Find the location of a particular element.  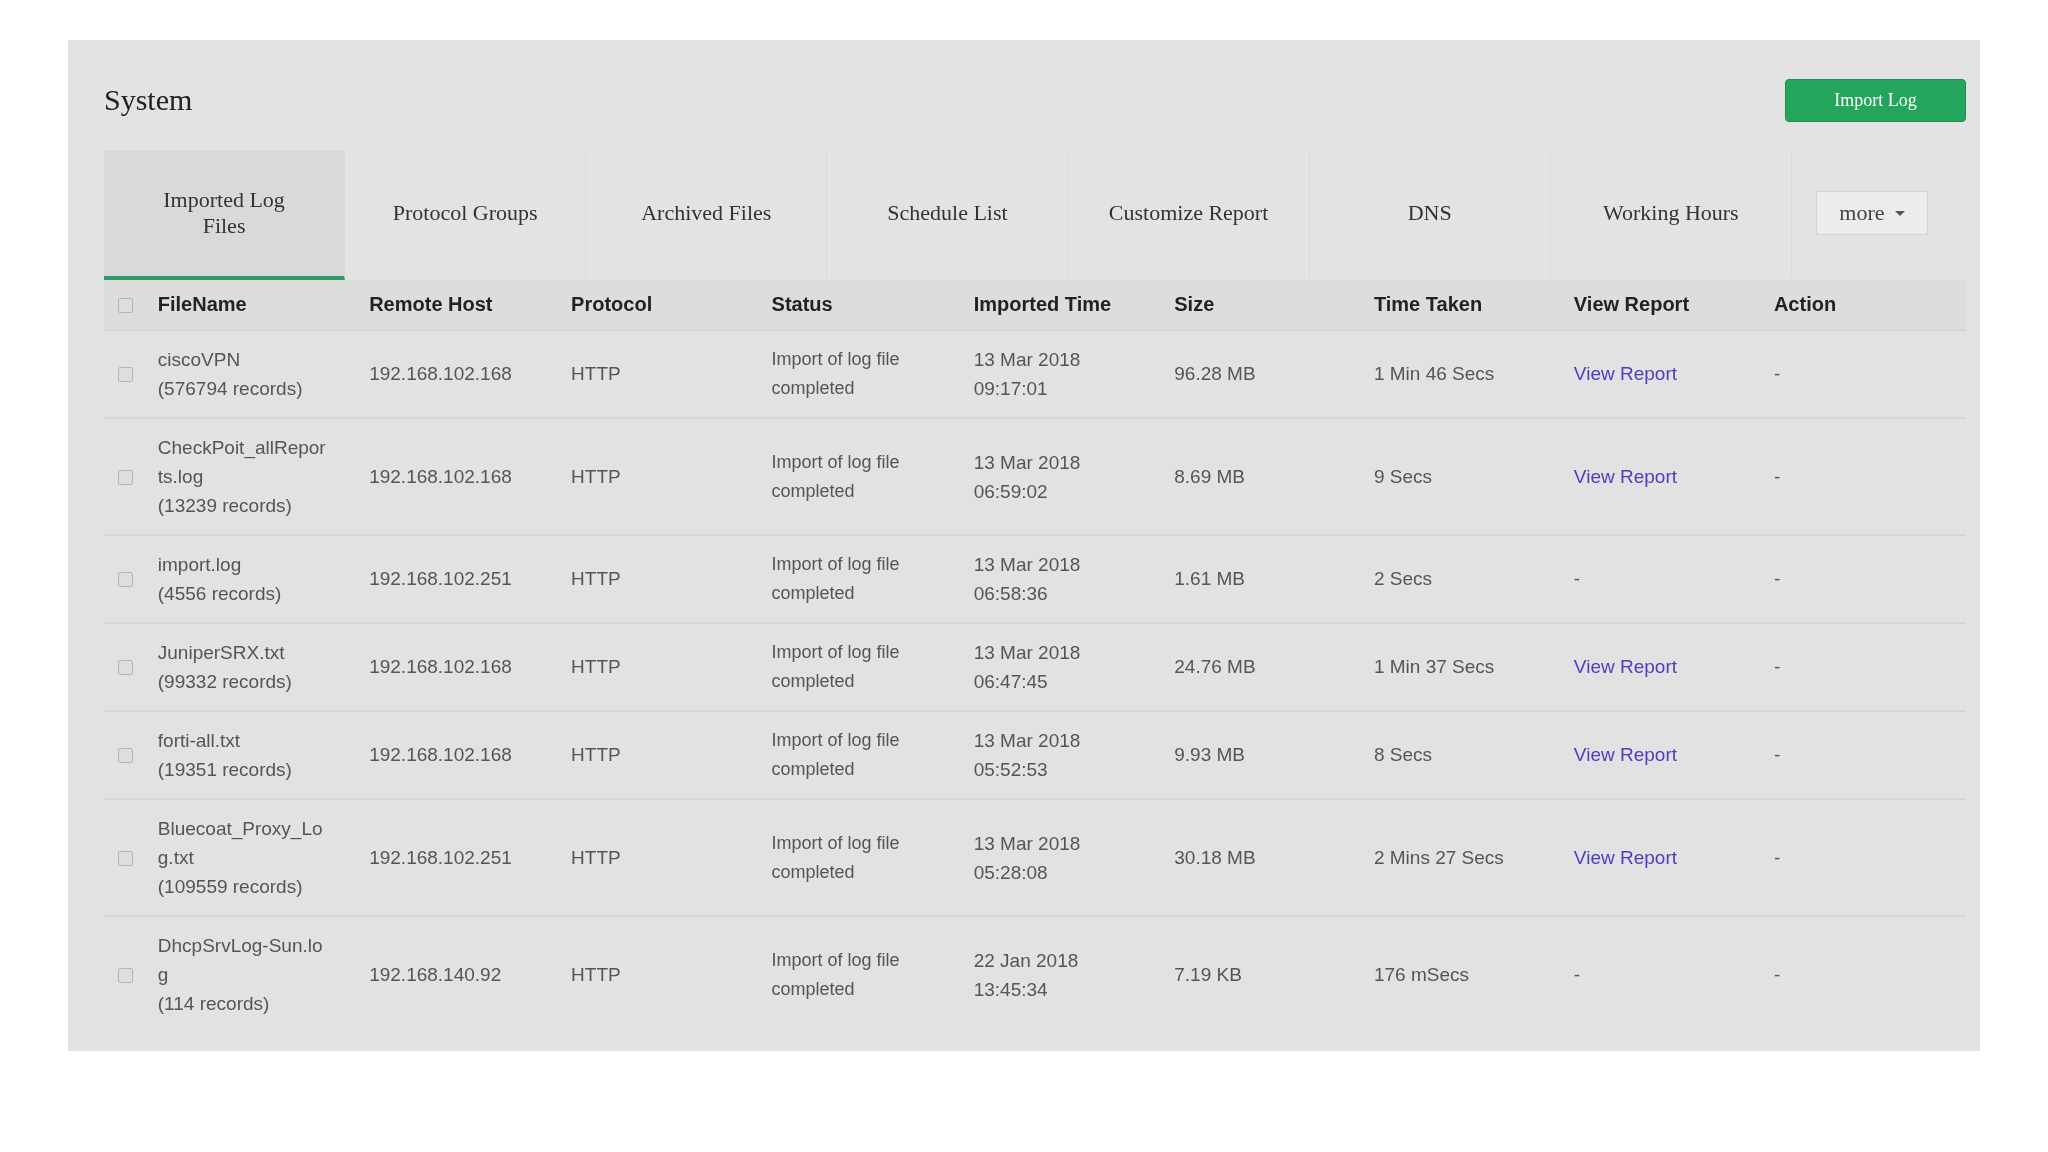

record-count: (13239 records) is located at coordinates (225, 506).